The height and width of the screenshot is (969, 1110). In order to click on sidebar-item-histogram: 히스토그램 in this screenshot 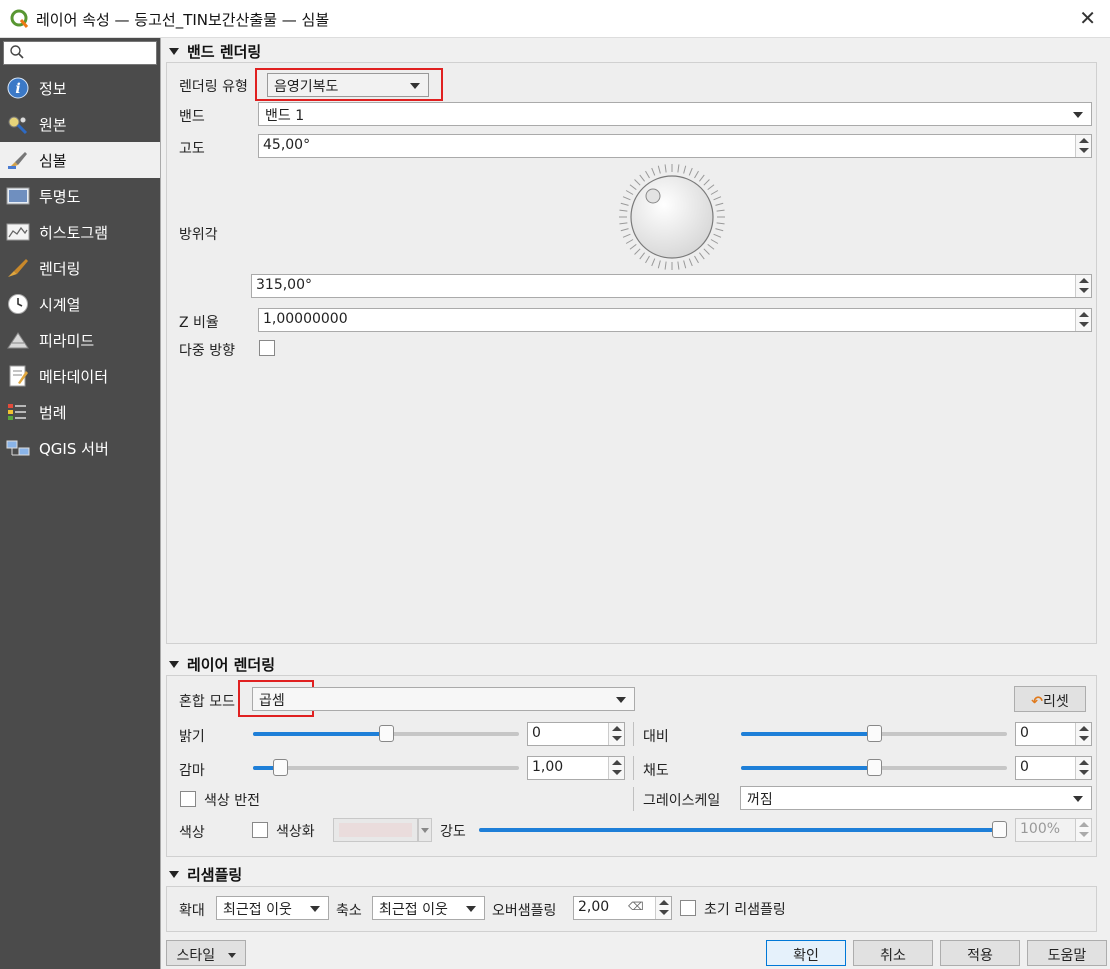, I will do `click(80, 232)`.